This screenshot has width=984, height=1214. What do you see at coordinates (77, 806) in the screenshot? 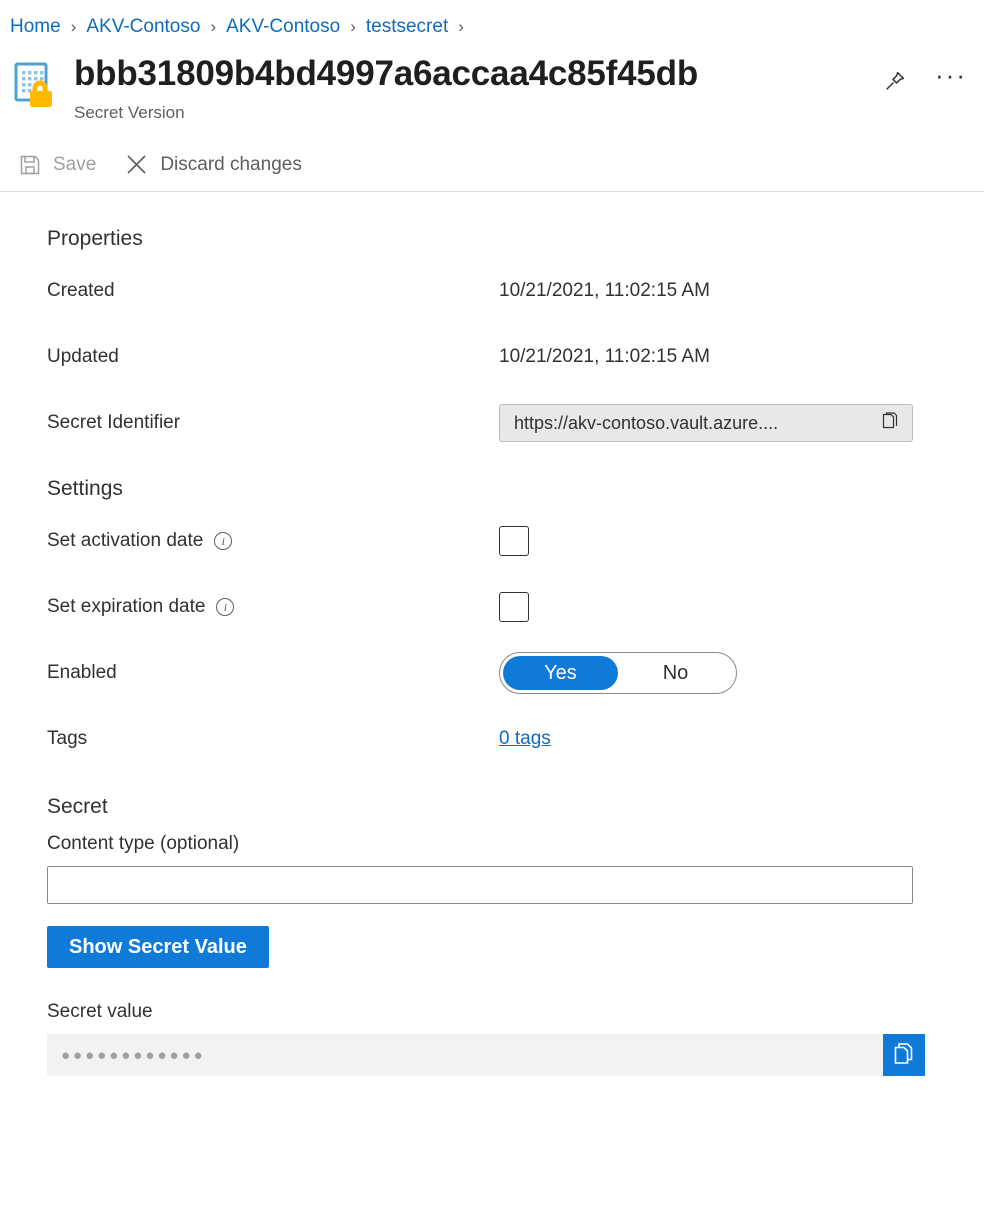
I see `secret-heading: Secret` at bounding box center [77, 806].